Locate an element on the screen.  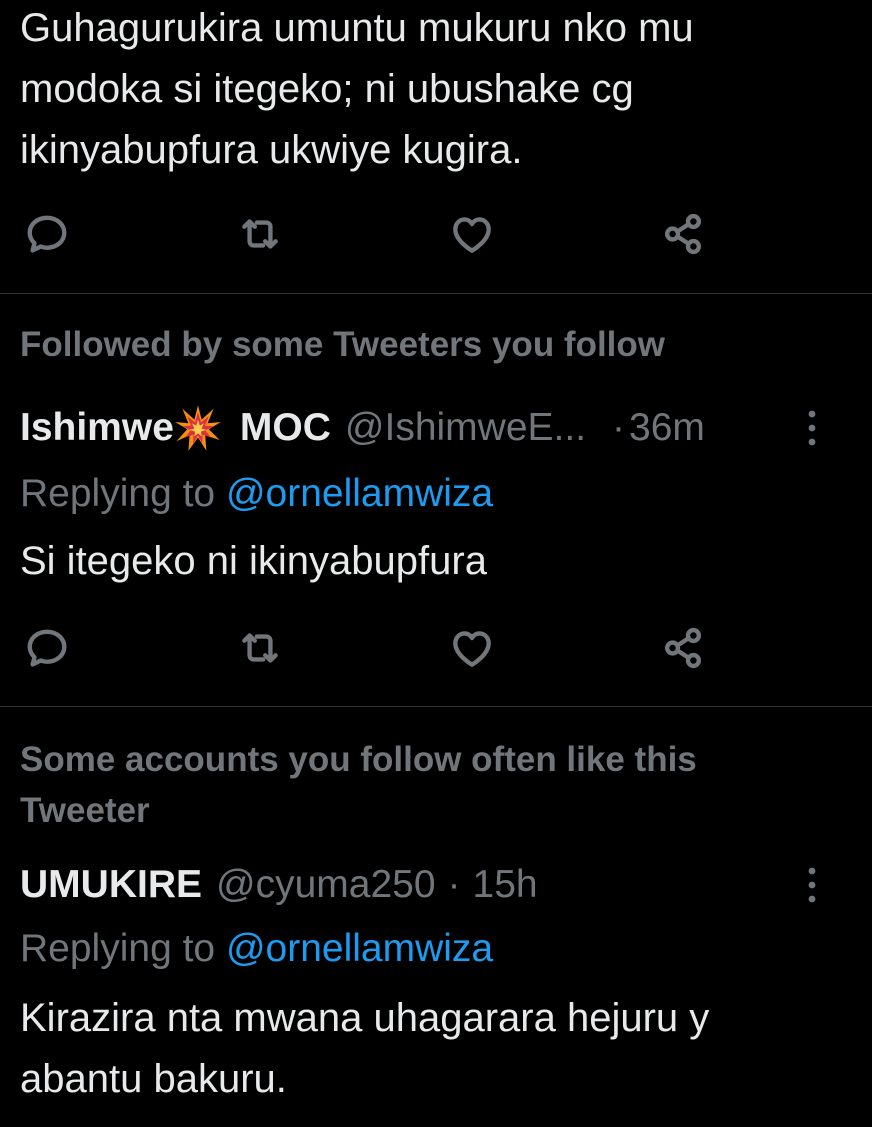
tweet-text-line: ikinyabupfura ukwiye kugira. is located at coordinates (271, 150).